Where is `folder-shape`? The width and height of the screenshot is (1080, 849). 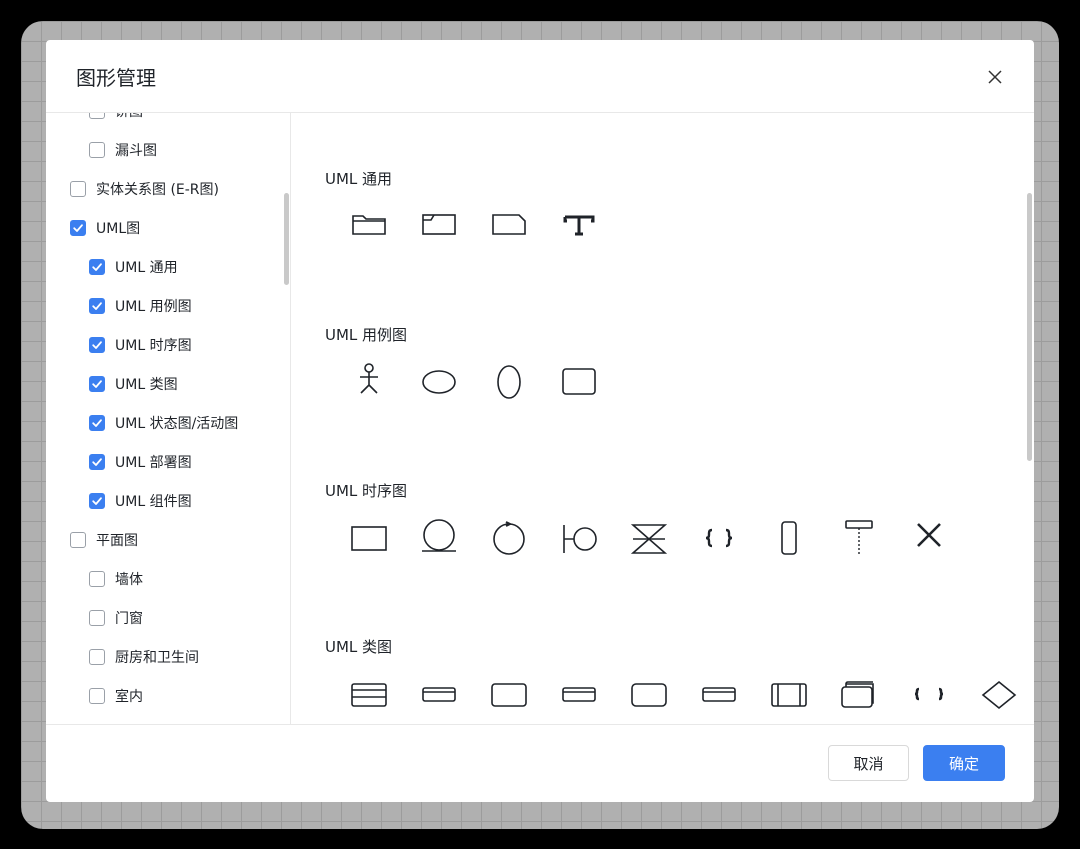 folder-shape is located at coordinates (369, 226).